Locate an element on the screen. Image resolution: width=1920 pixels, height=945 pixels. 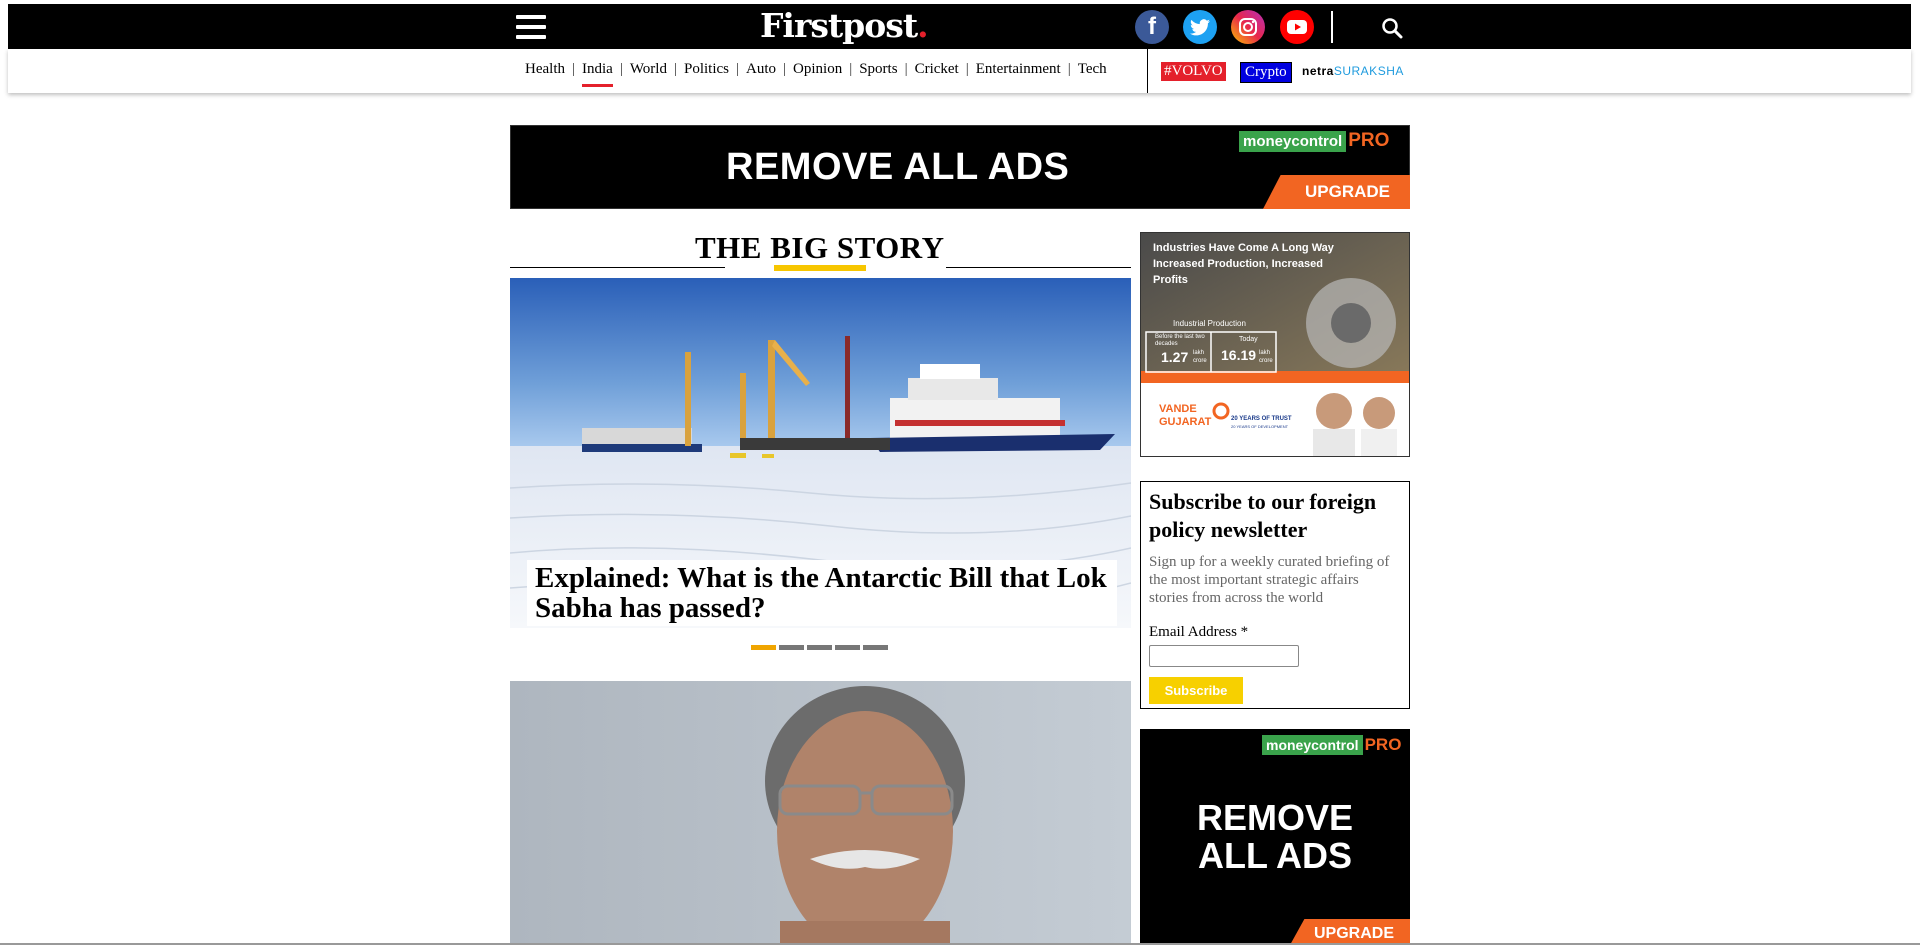
tag-volvo: #VOLVO is located at coordinates (1193, 71).